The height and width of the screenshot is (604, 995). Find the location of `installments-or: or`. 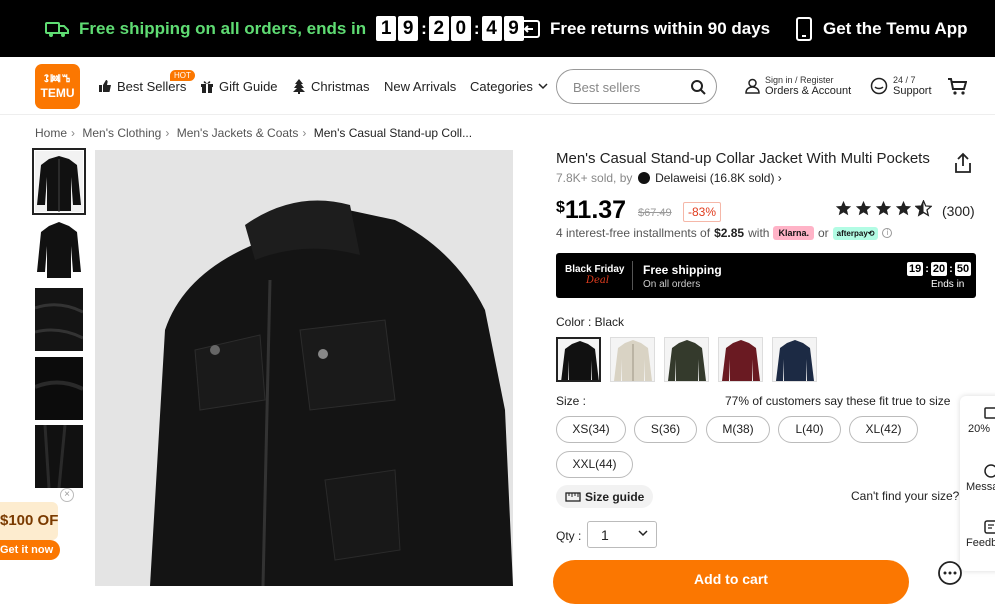

installments-or: or is located at coordinates (823, 233).